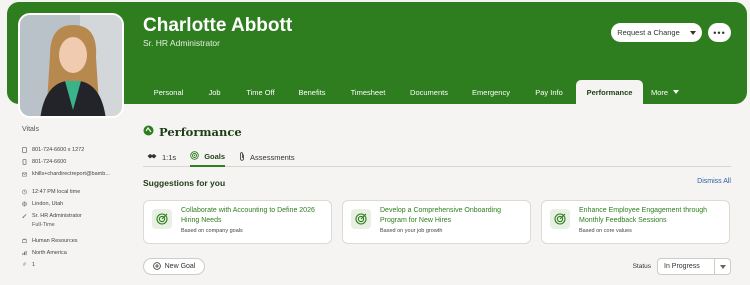 This screenshot has width=750, height=285. I want to click on request-change-label: Request a Change, so click(648, 32).